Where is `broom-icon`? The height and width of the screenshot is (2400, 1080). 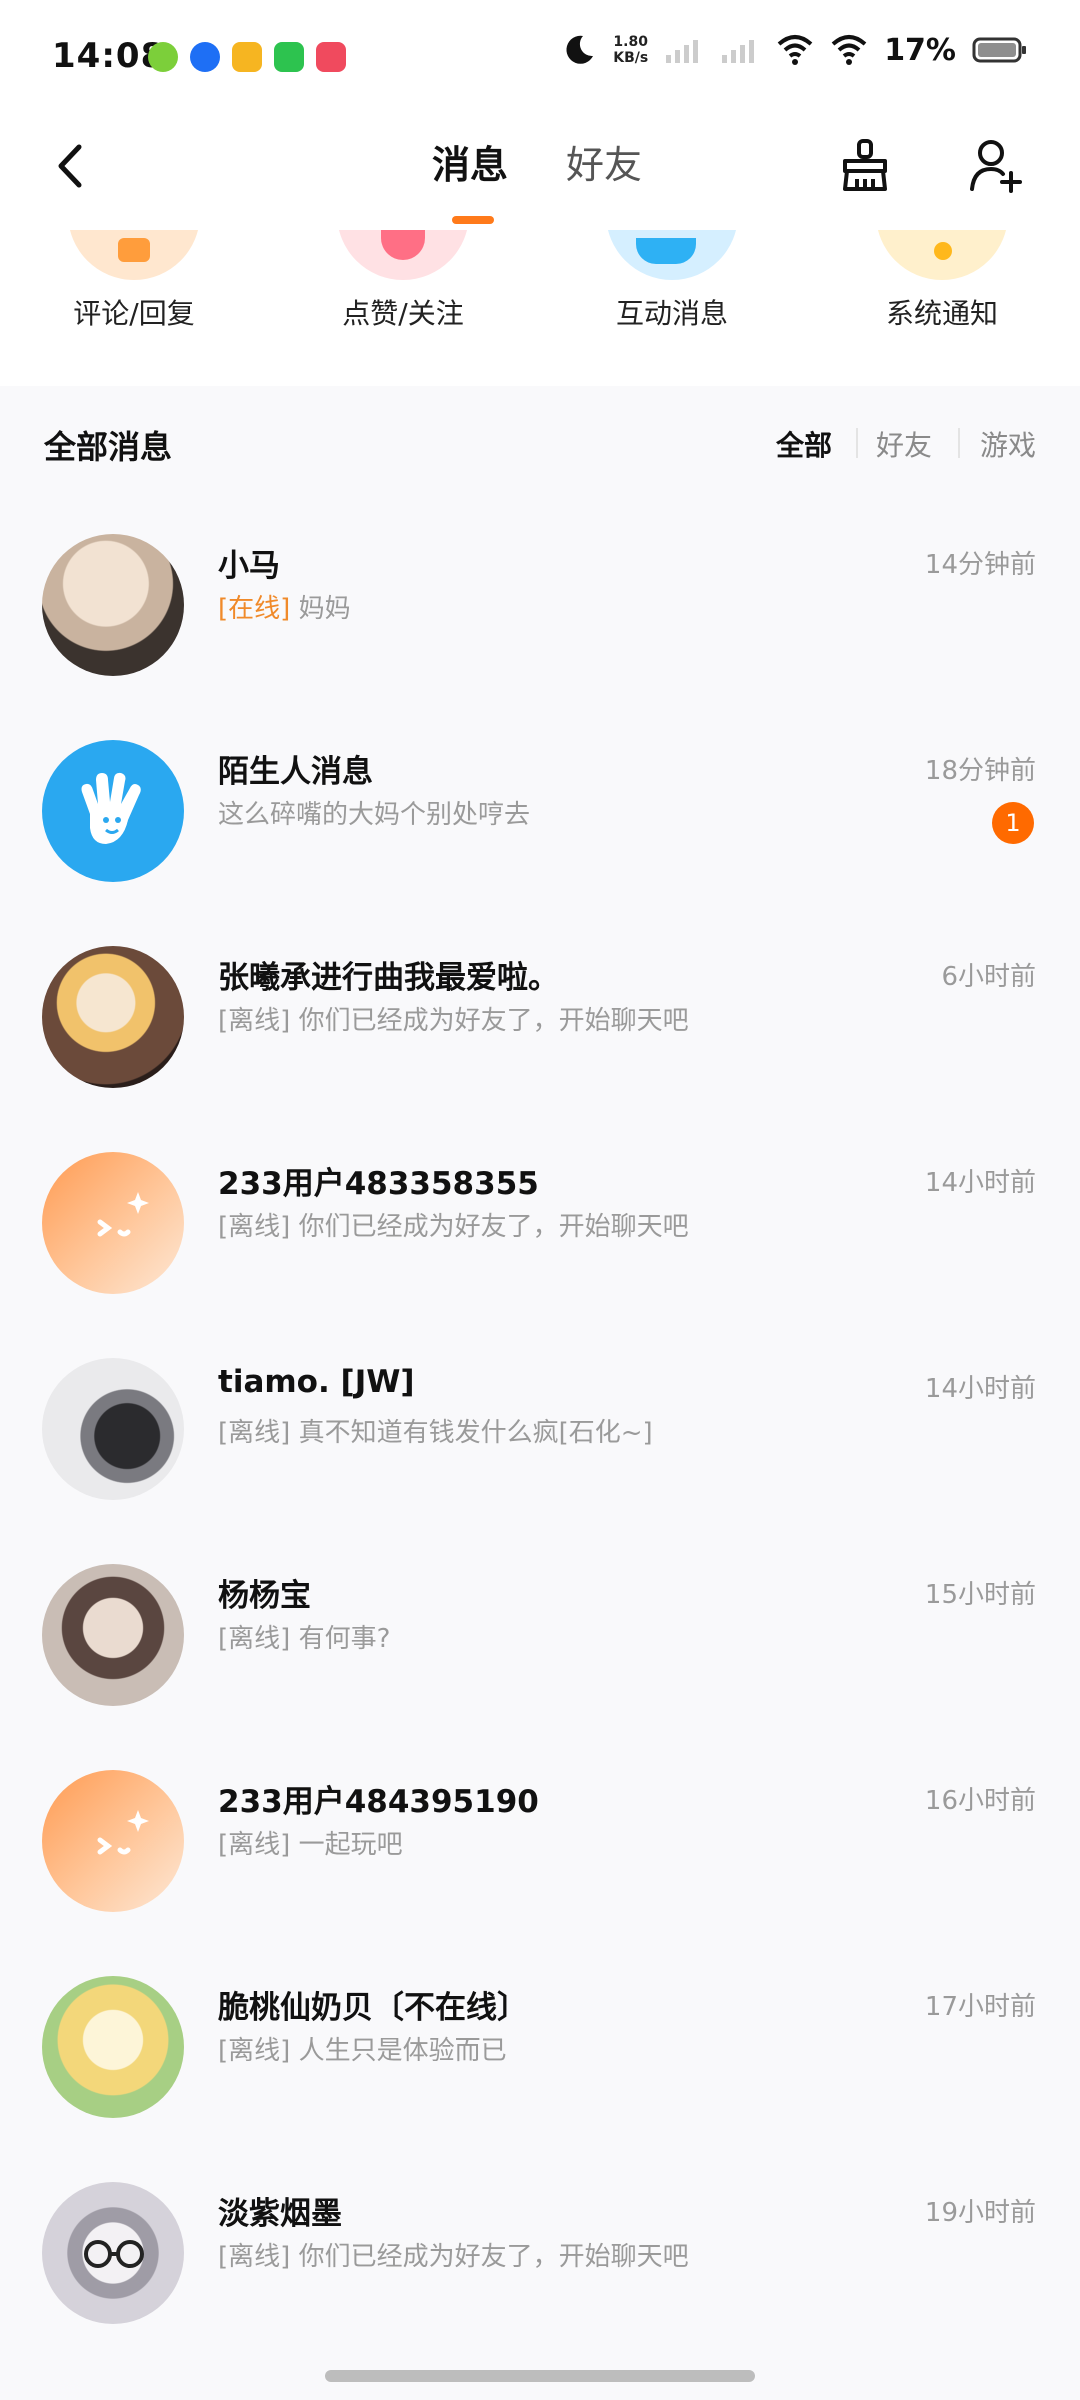
broom-icon is located at coordinates (865, 165).